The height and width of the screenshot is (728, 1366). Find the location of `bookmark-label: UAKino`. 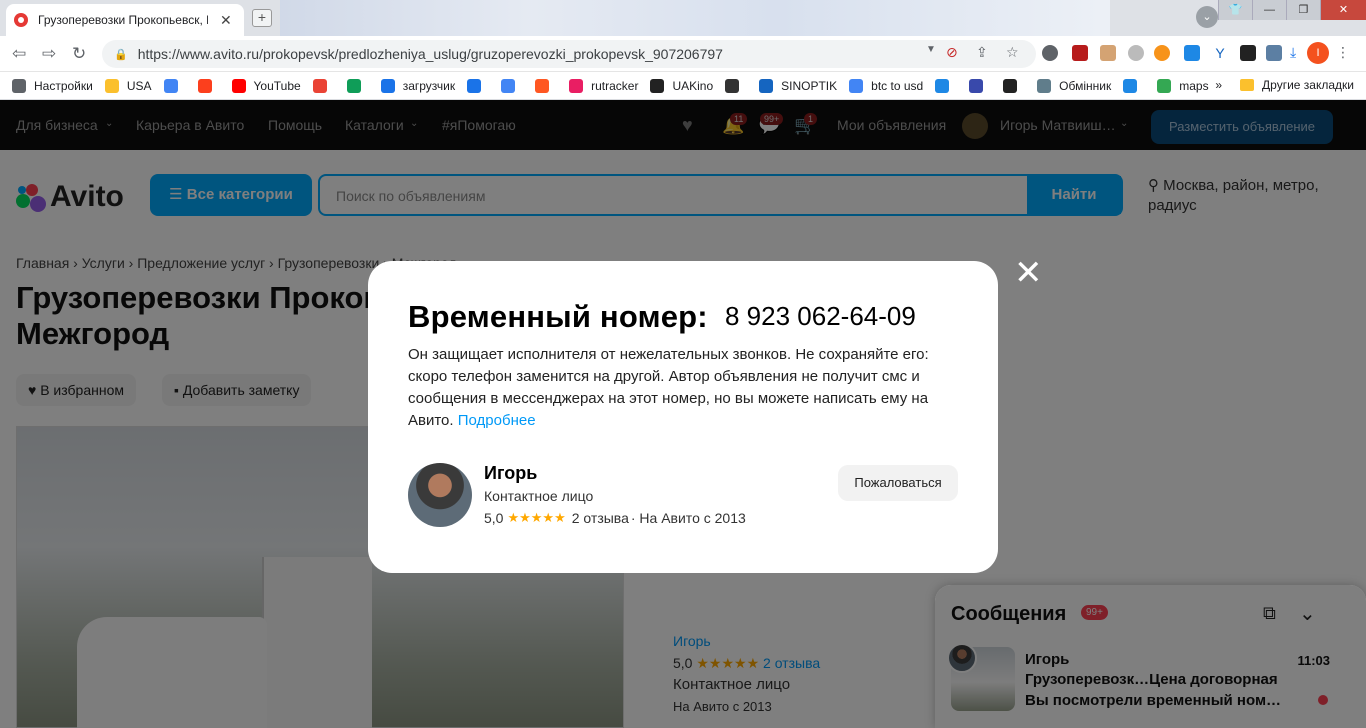

bookmark-label: UAKino is located at coordinates (693, 85).